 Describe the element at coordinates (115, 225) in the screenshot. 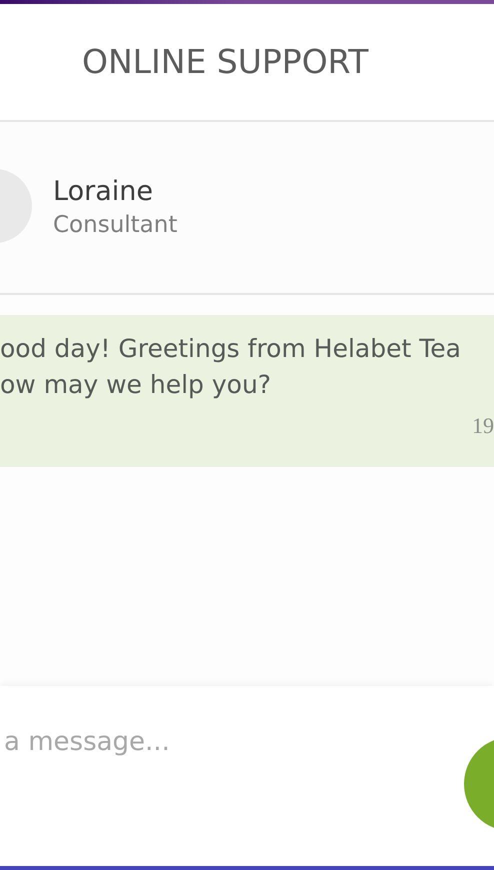

I see `agent-role: Consultant` at that location.